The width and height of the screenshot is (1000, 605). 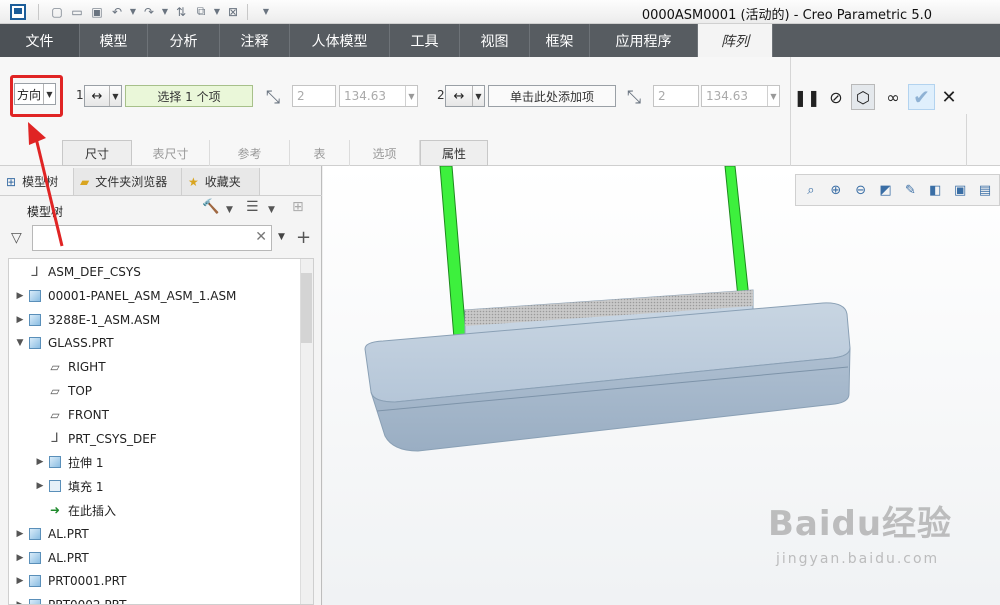 What do you see at coordinates (886, 190) in the screenshot?
I see `repaint-icon: ◩` at bounding box center [886, 190].